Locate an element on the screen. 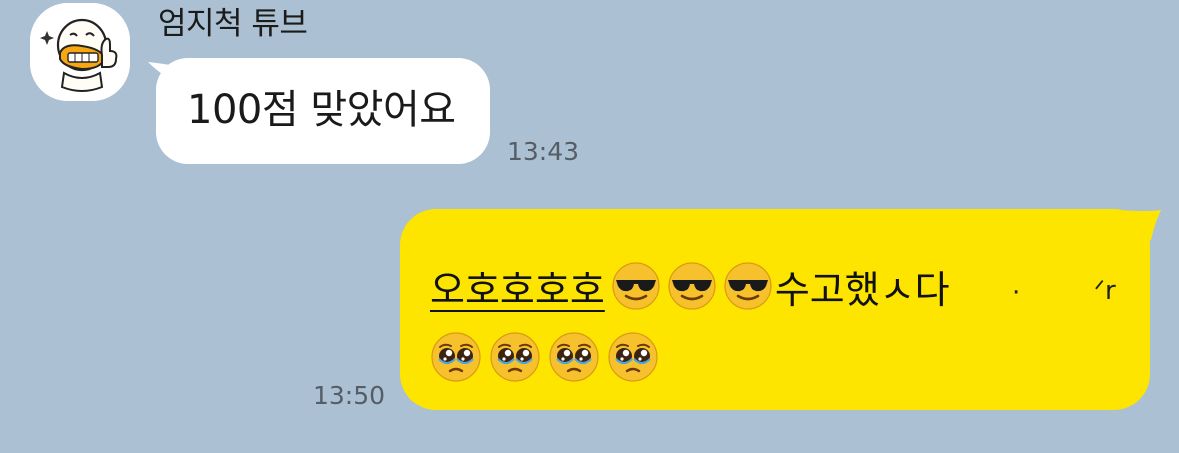 The width and height of the screenshot is (1179, 453). incoming-message-text: 100점 맞았어요 is located at coordinates (321, 110).